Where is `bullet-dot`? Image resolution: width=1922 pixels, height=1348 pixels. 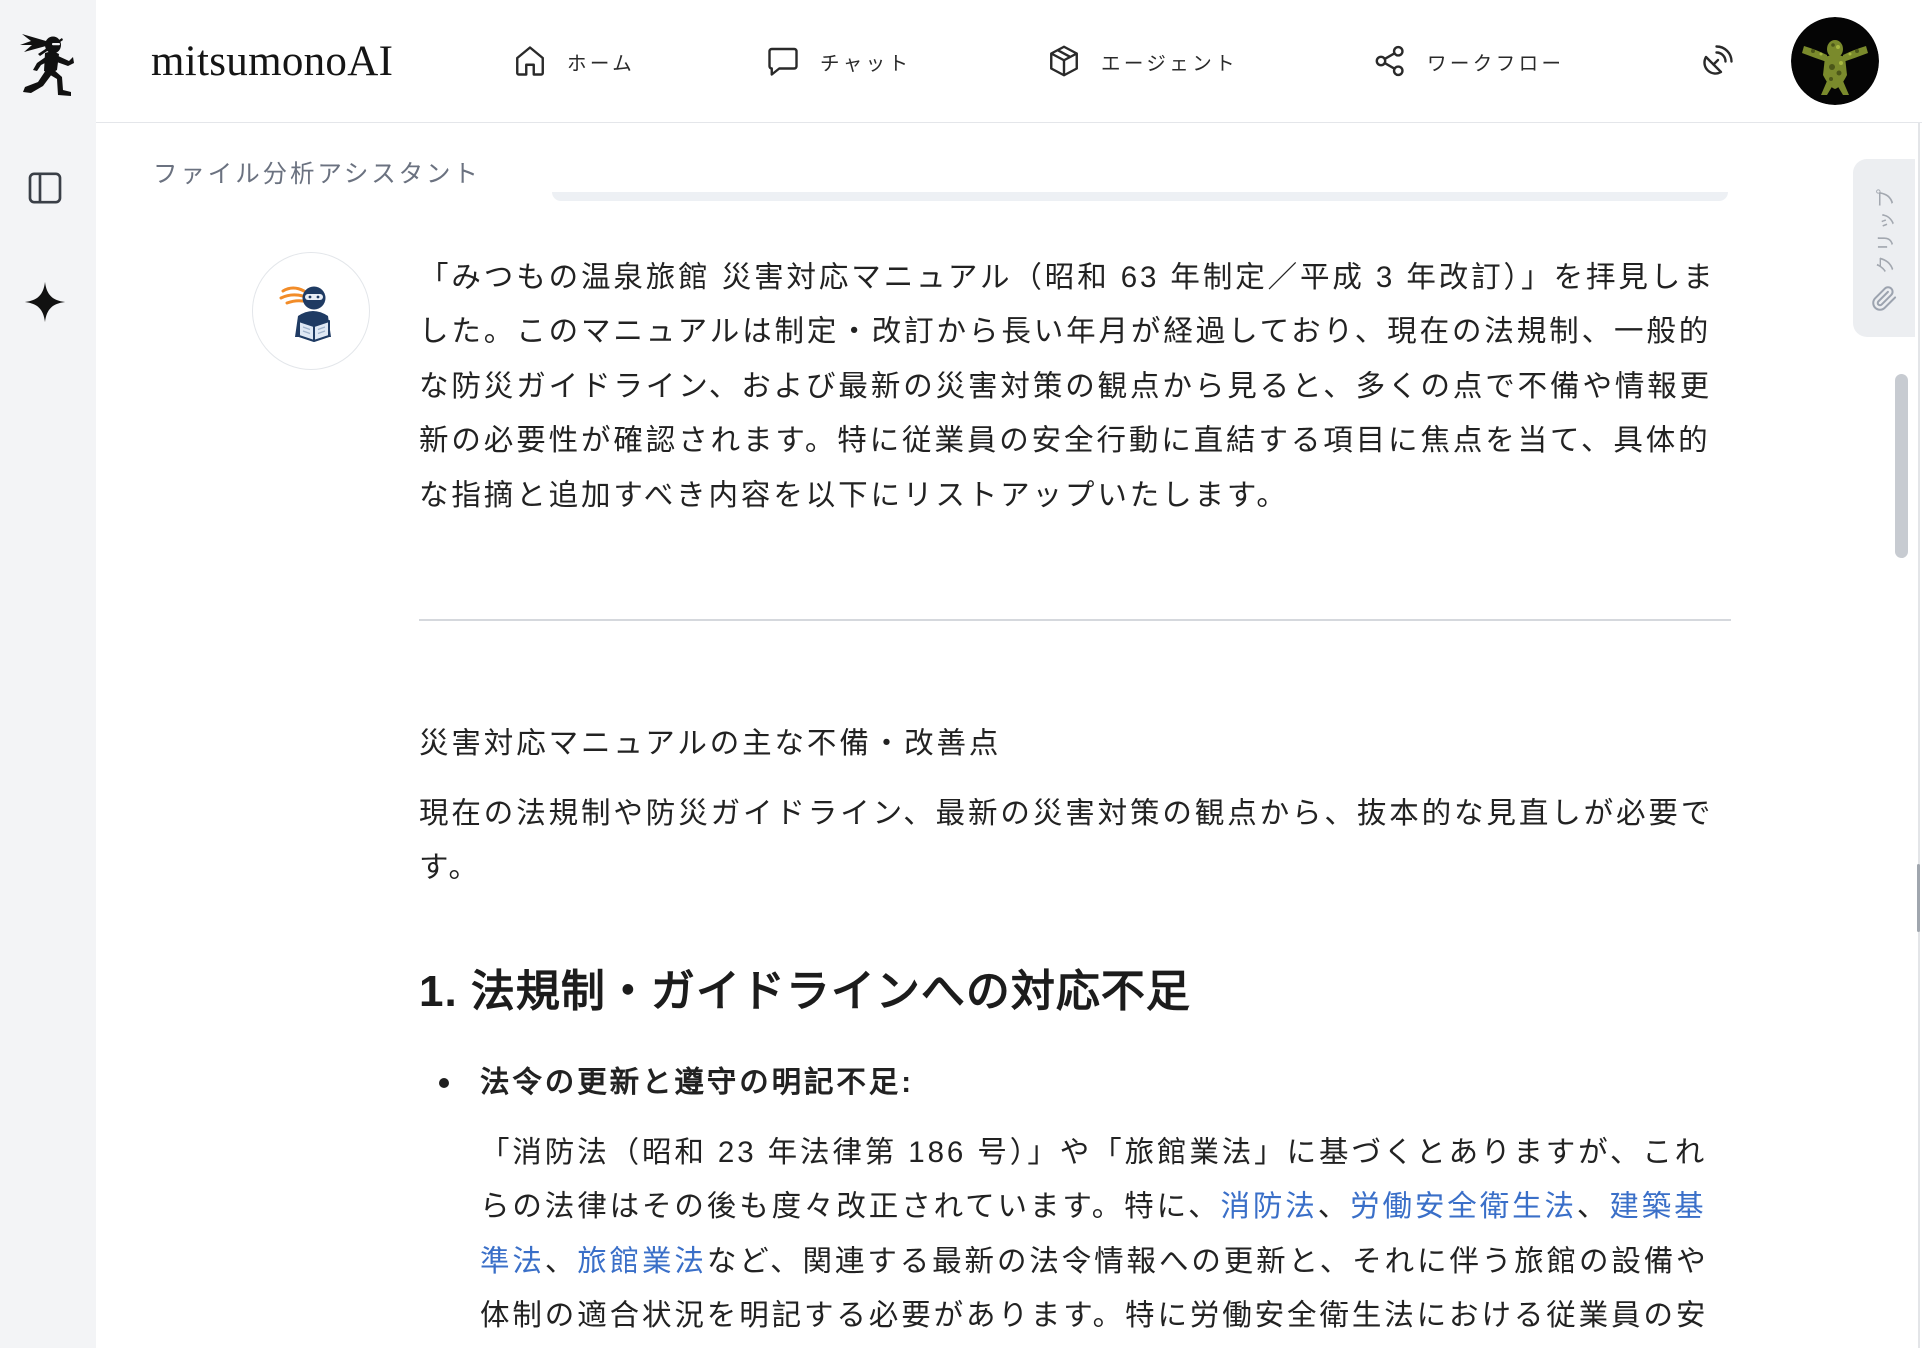 bullet-dot is located at coordinates (444, 1083).